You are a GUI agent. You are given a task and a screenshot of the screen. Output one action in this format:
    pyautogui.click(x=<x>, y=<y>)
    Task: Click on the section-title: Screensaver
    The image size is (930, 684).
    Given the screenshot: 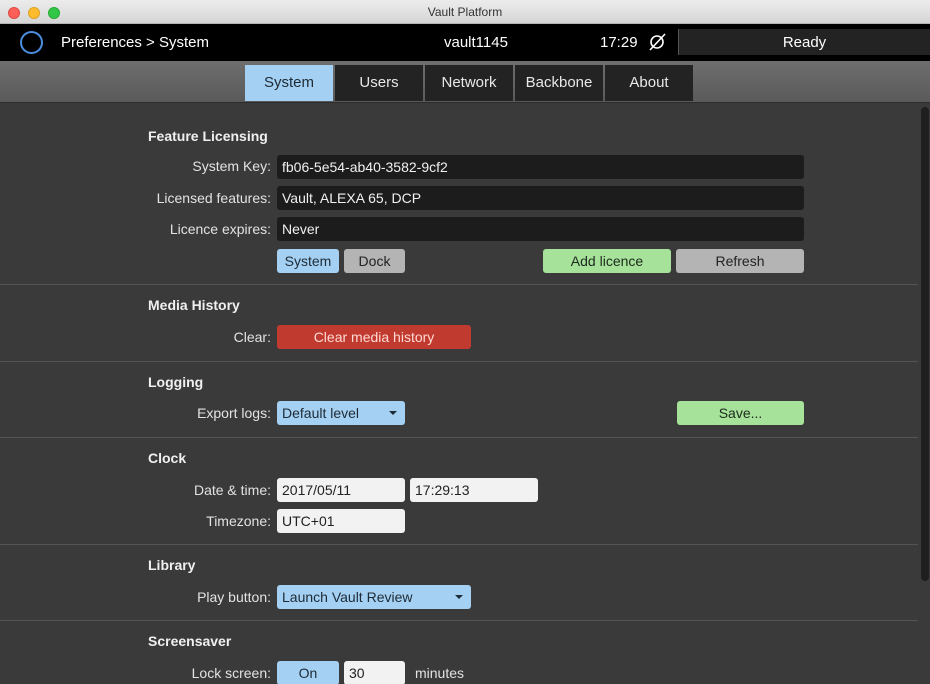 What is the action you would take?
    pyautogui.click(x=190, y=641)
    